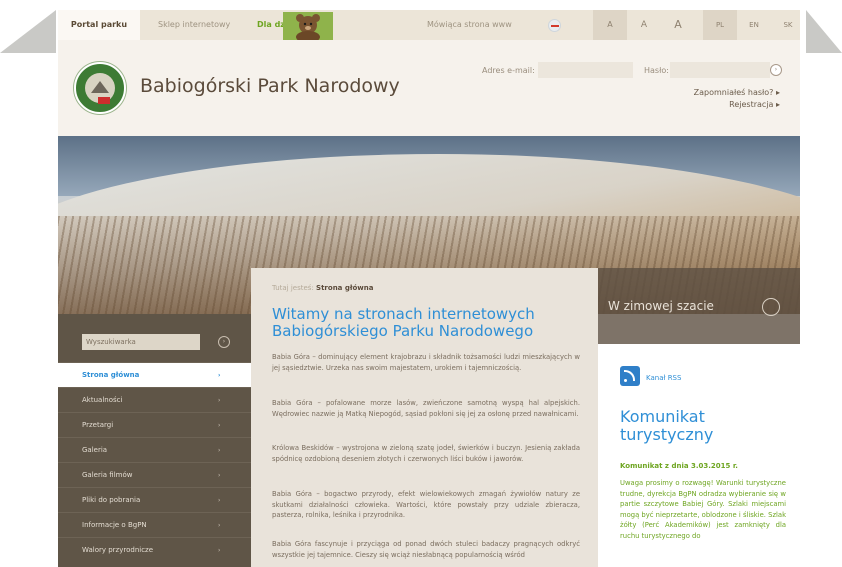 The height and width of the screenshot is (567, 842). Describe the element at coordinates (737, 92) in the screenshot. I see `forgot-password-link: Zapomniałeś hasło? ▸` at that location.